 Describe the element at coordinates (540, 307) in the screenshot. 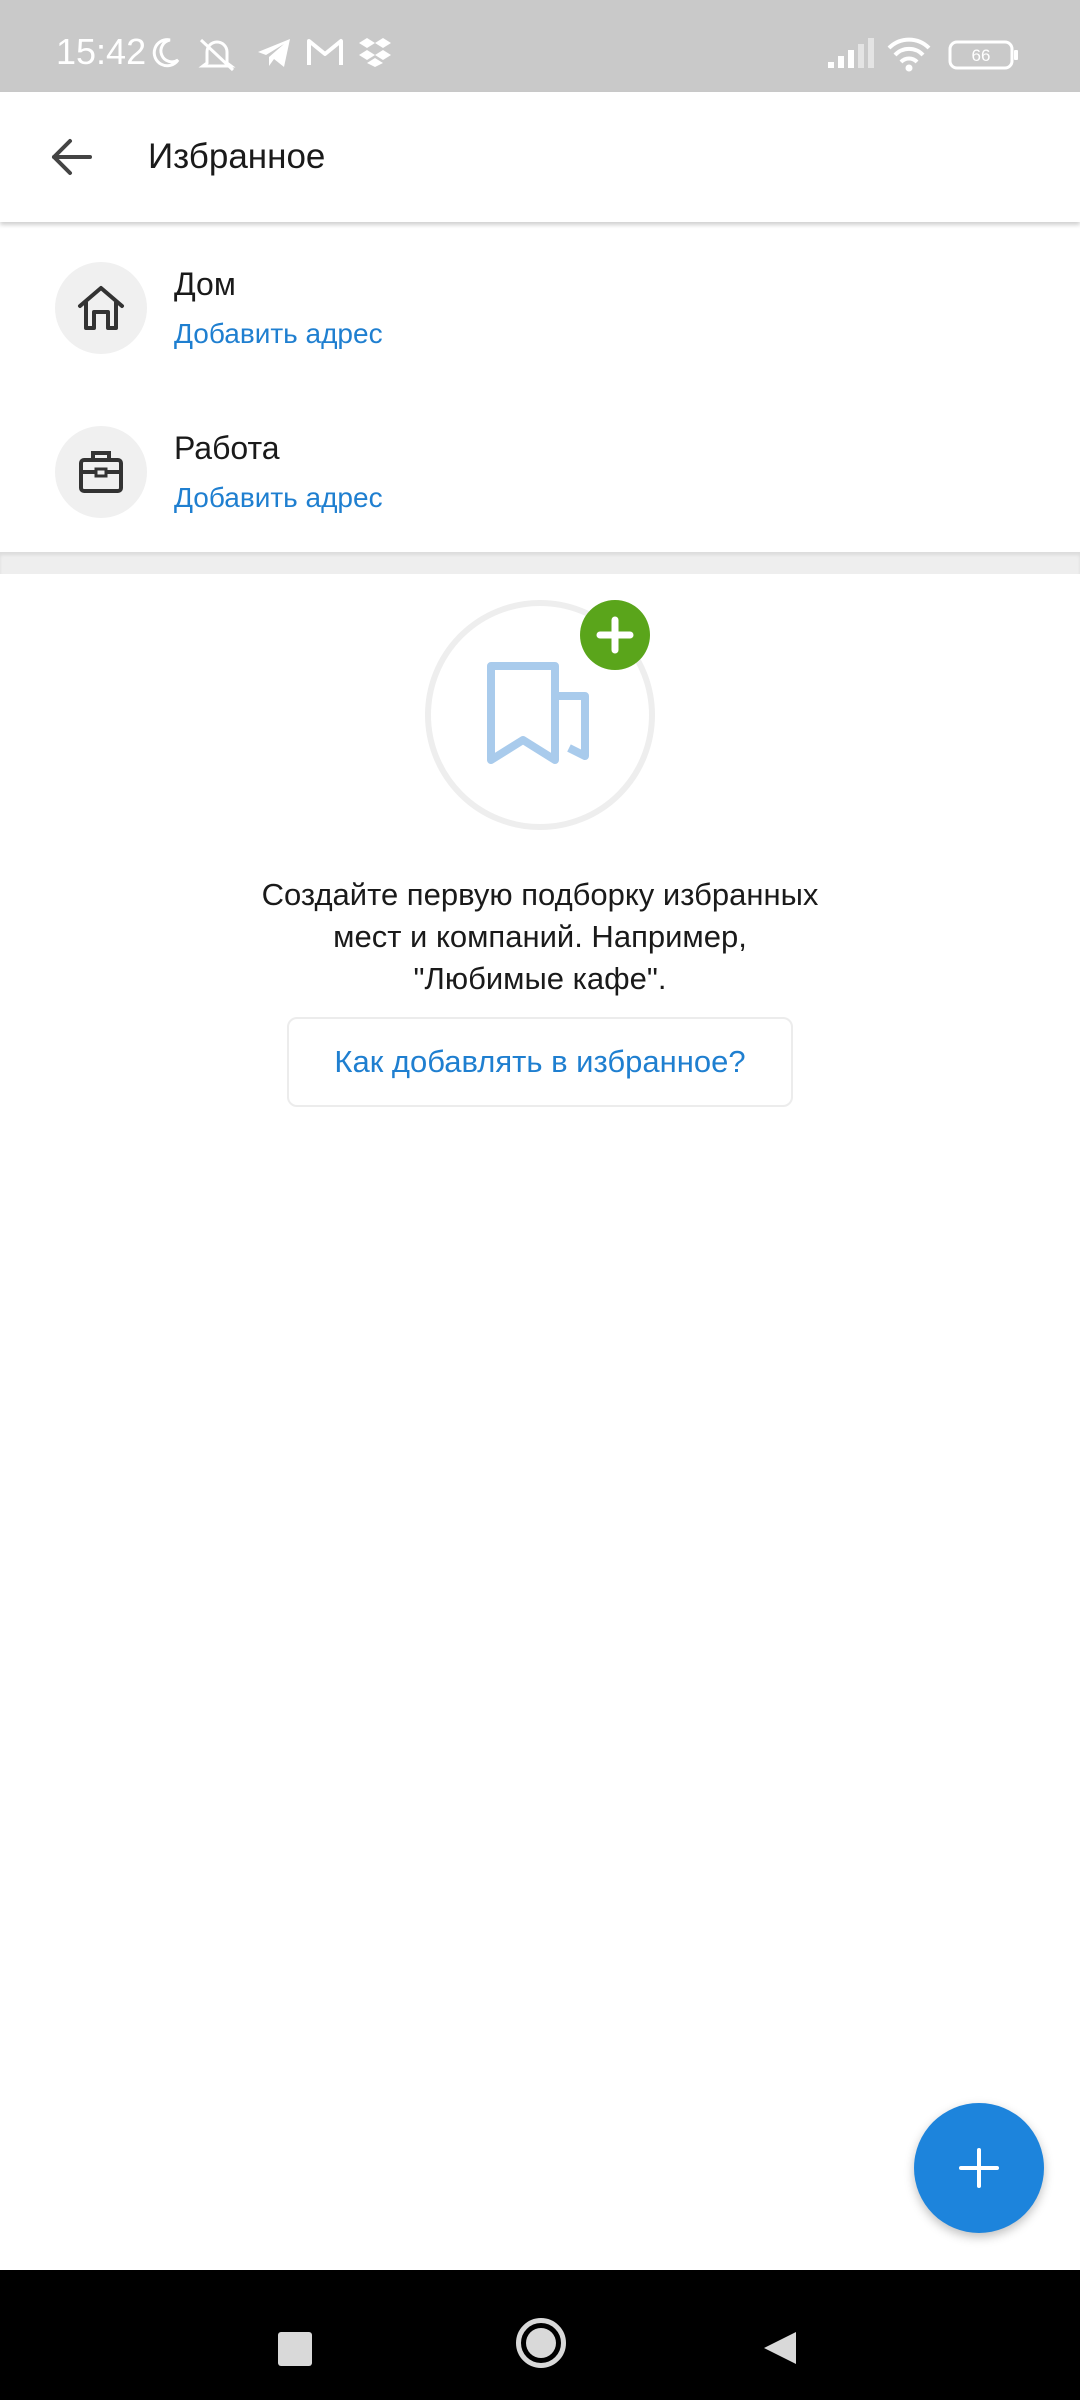

I see `favorite-home: Дом Добавить адрес` at that location.